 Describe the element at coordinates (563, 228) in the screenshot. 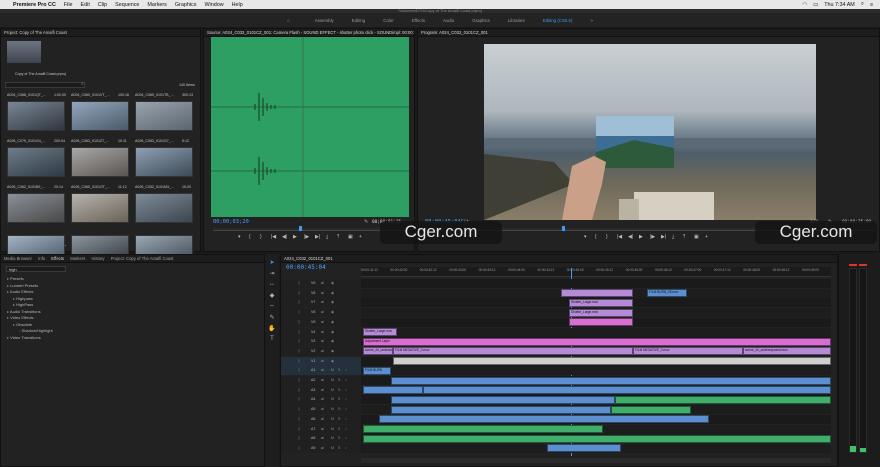

I see `program-playhead` at that location.